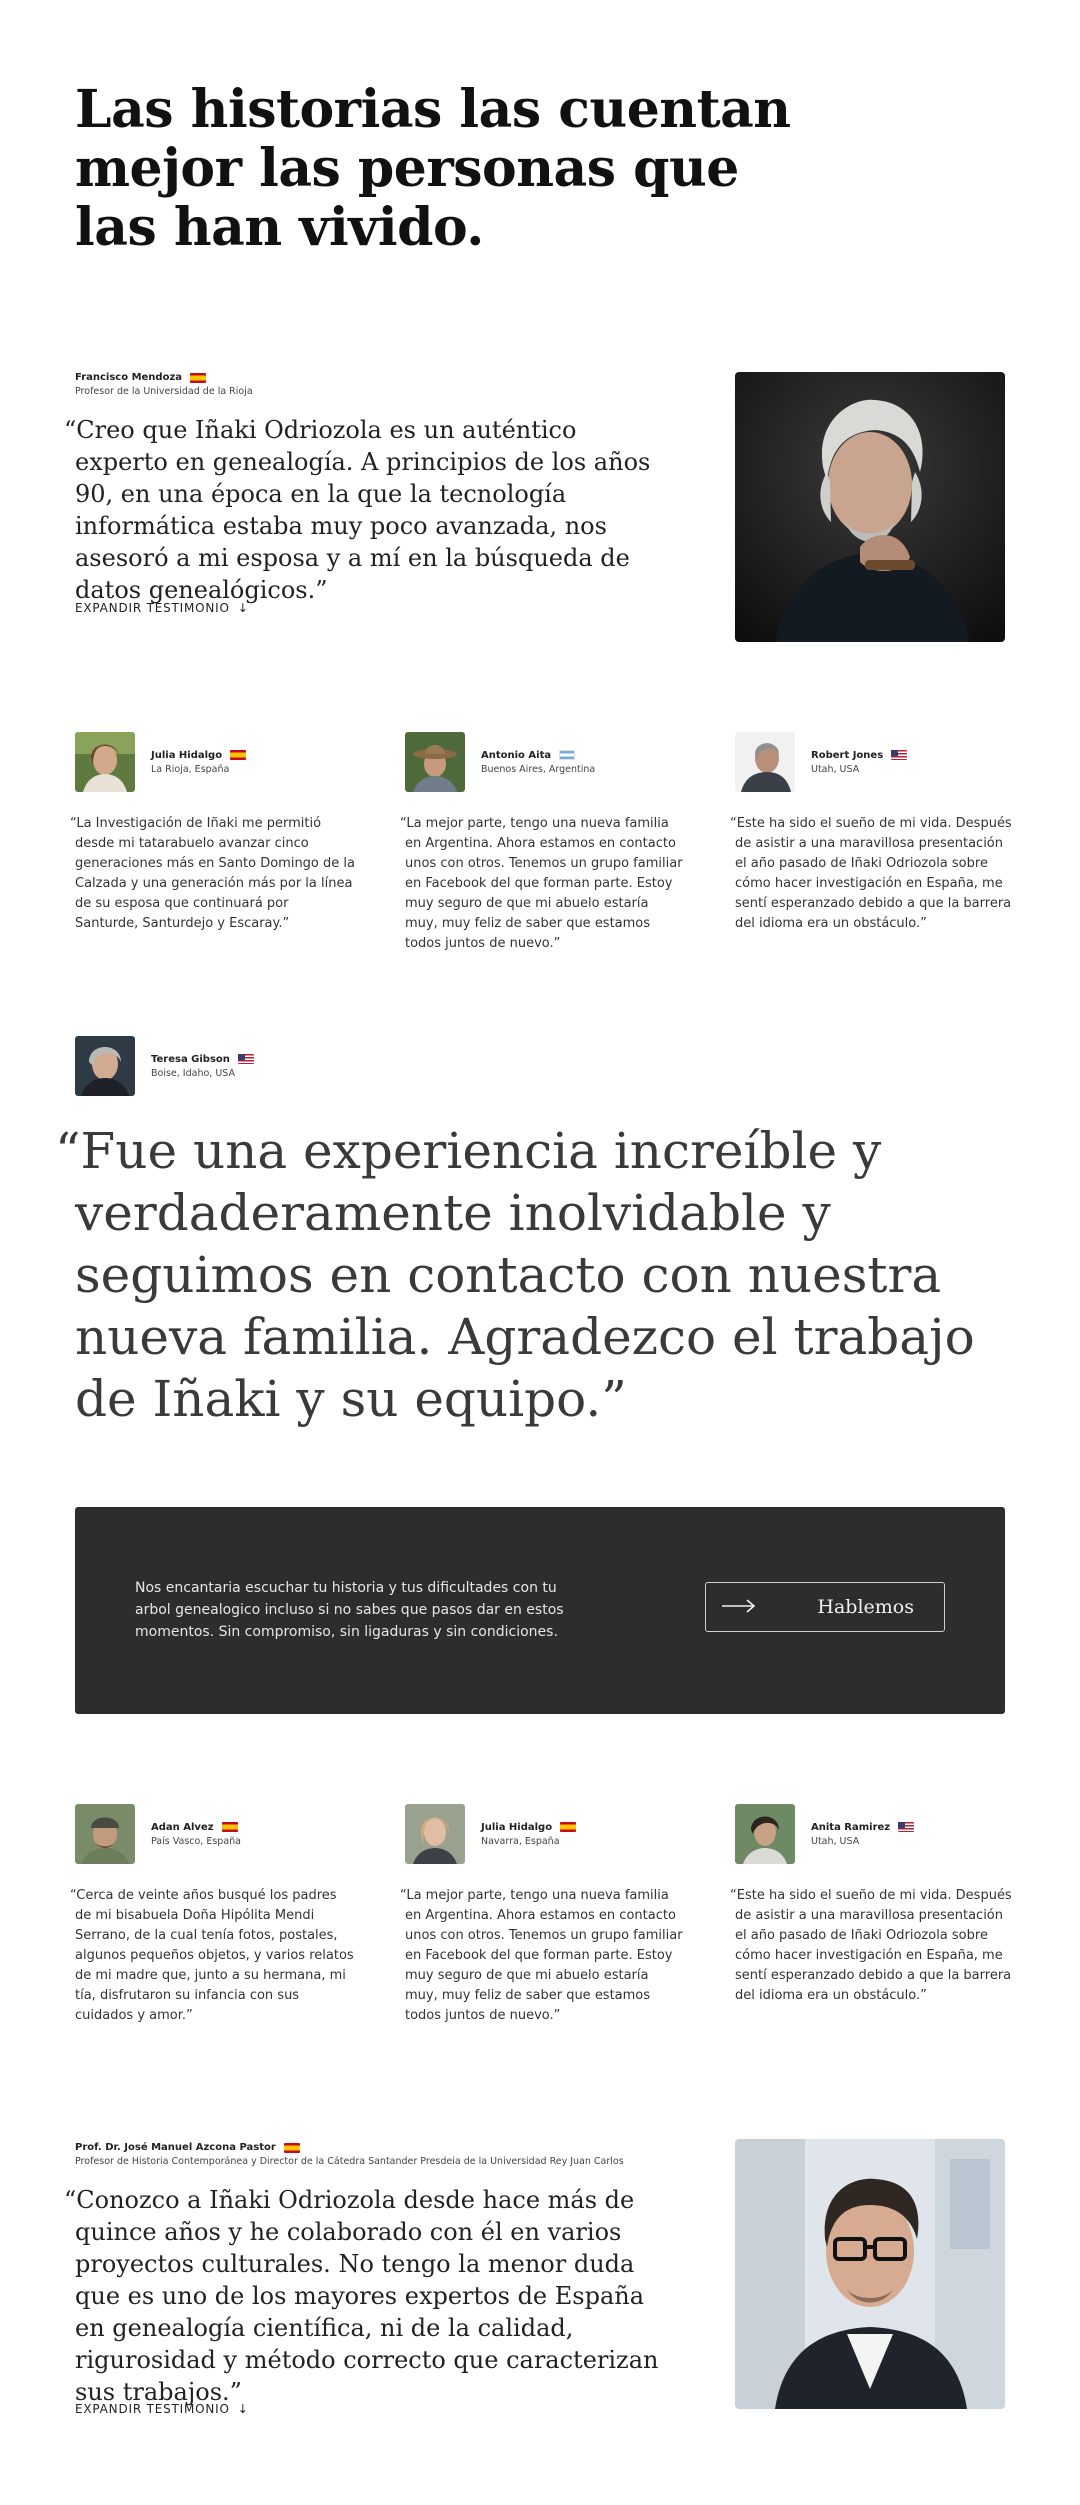 Image resolution: width=1080 pixels, height=2505 pixels. I want to click on author-location: País Vasco, España, so click(196, 1841).